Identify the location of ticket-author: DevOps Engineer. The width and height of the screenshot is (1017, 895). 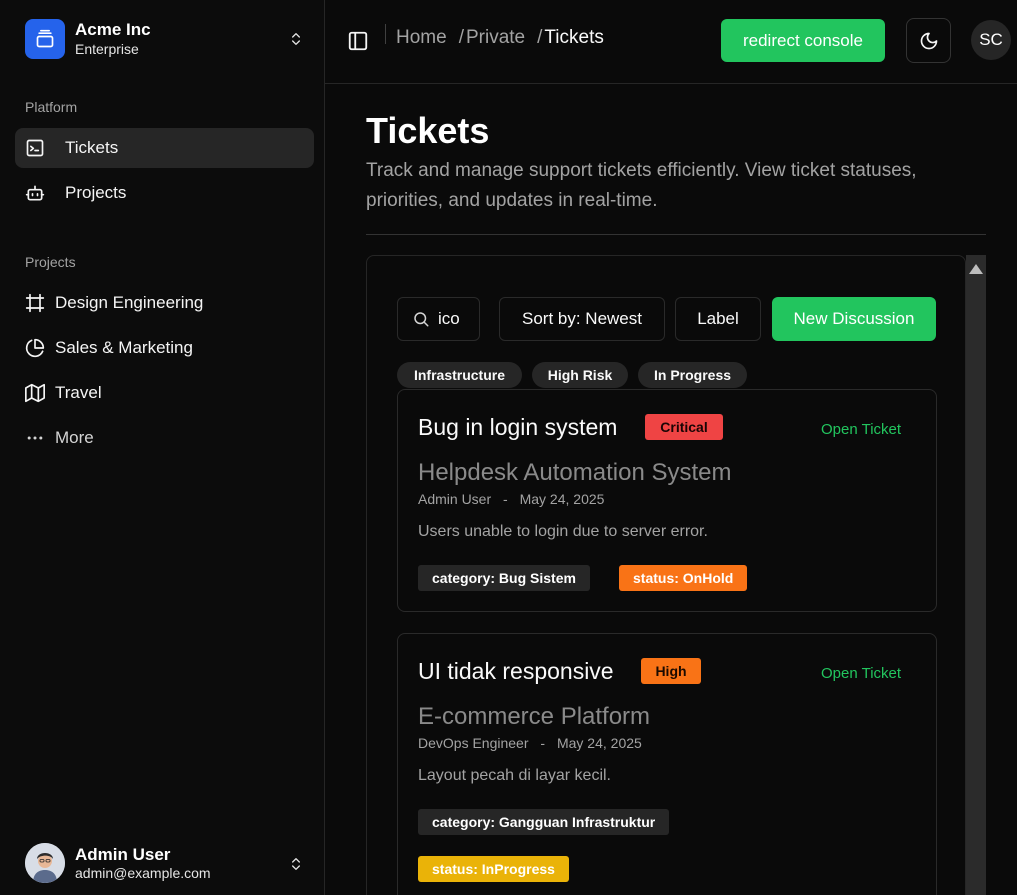
(473, 743).